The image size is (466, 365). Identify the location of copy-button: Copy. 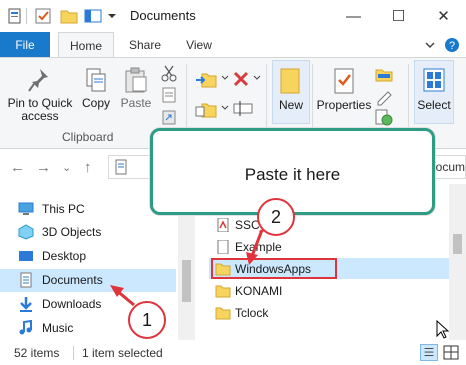
(96, 88).